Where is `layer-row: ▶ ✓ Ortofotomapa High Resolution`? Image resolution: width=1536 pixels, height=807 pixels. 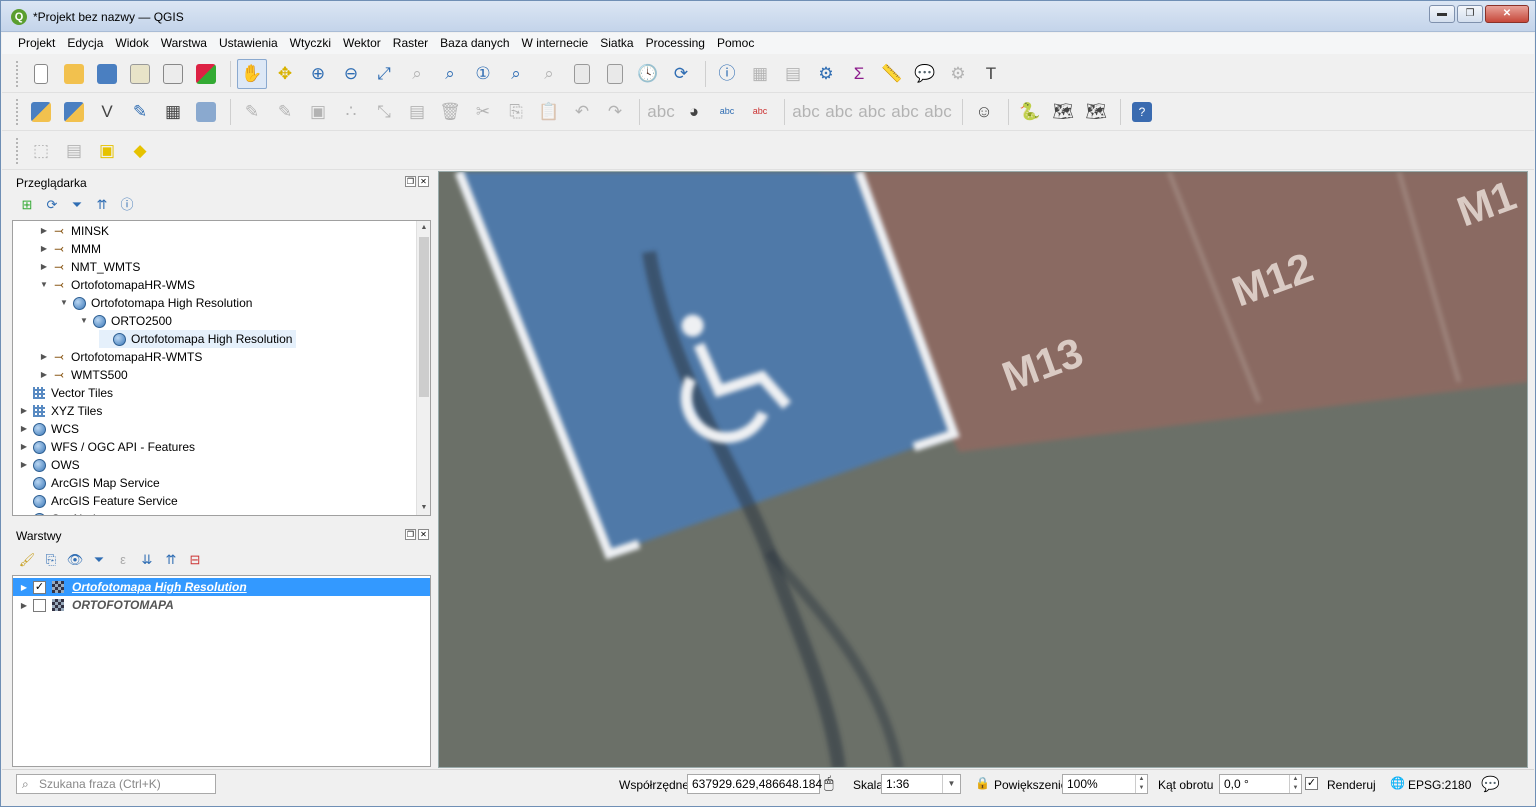
layer-row: ▶ ✓ Ortofotomapa High Resolution is located at coordinates (221, 587).